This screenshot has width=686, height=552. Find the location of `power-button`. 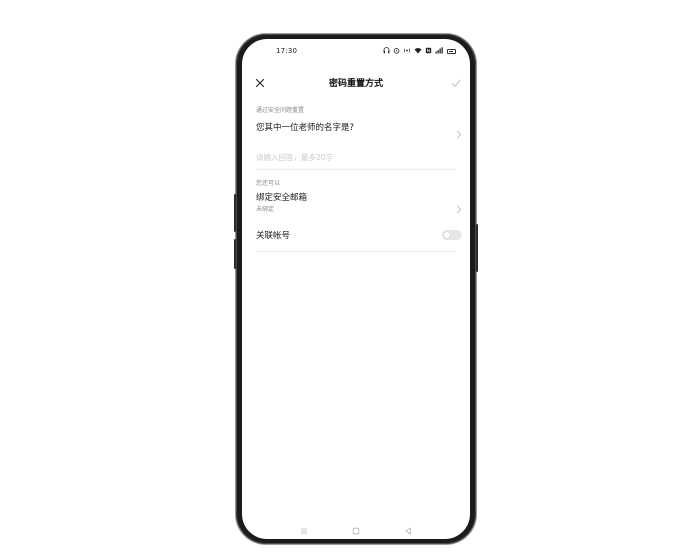

power-button is located at coordinates (477, 248).